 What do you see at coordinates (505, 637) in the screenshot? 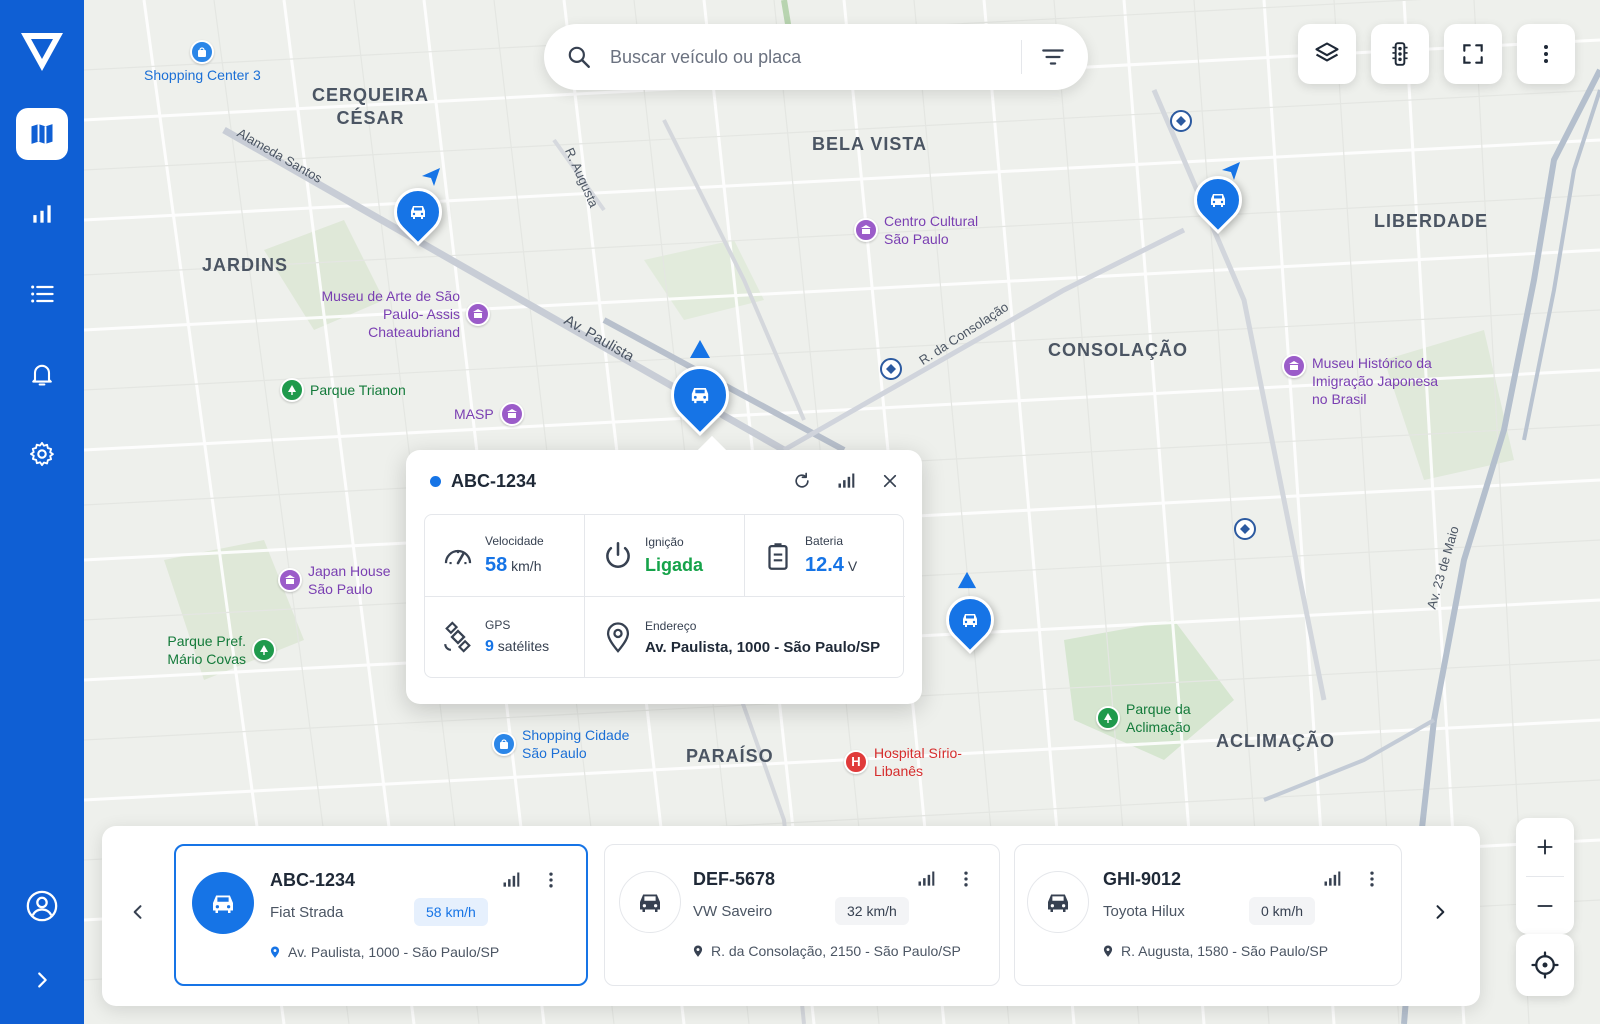
I see `gps-cell: GPS 9 satélites` at bounding box center [505, 637].